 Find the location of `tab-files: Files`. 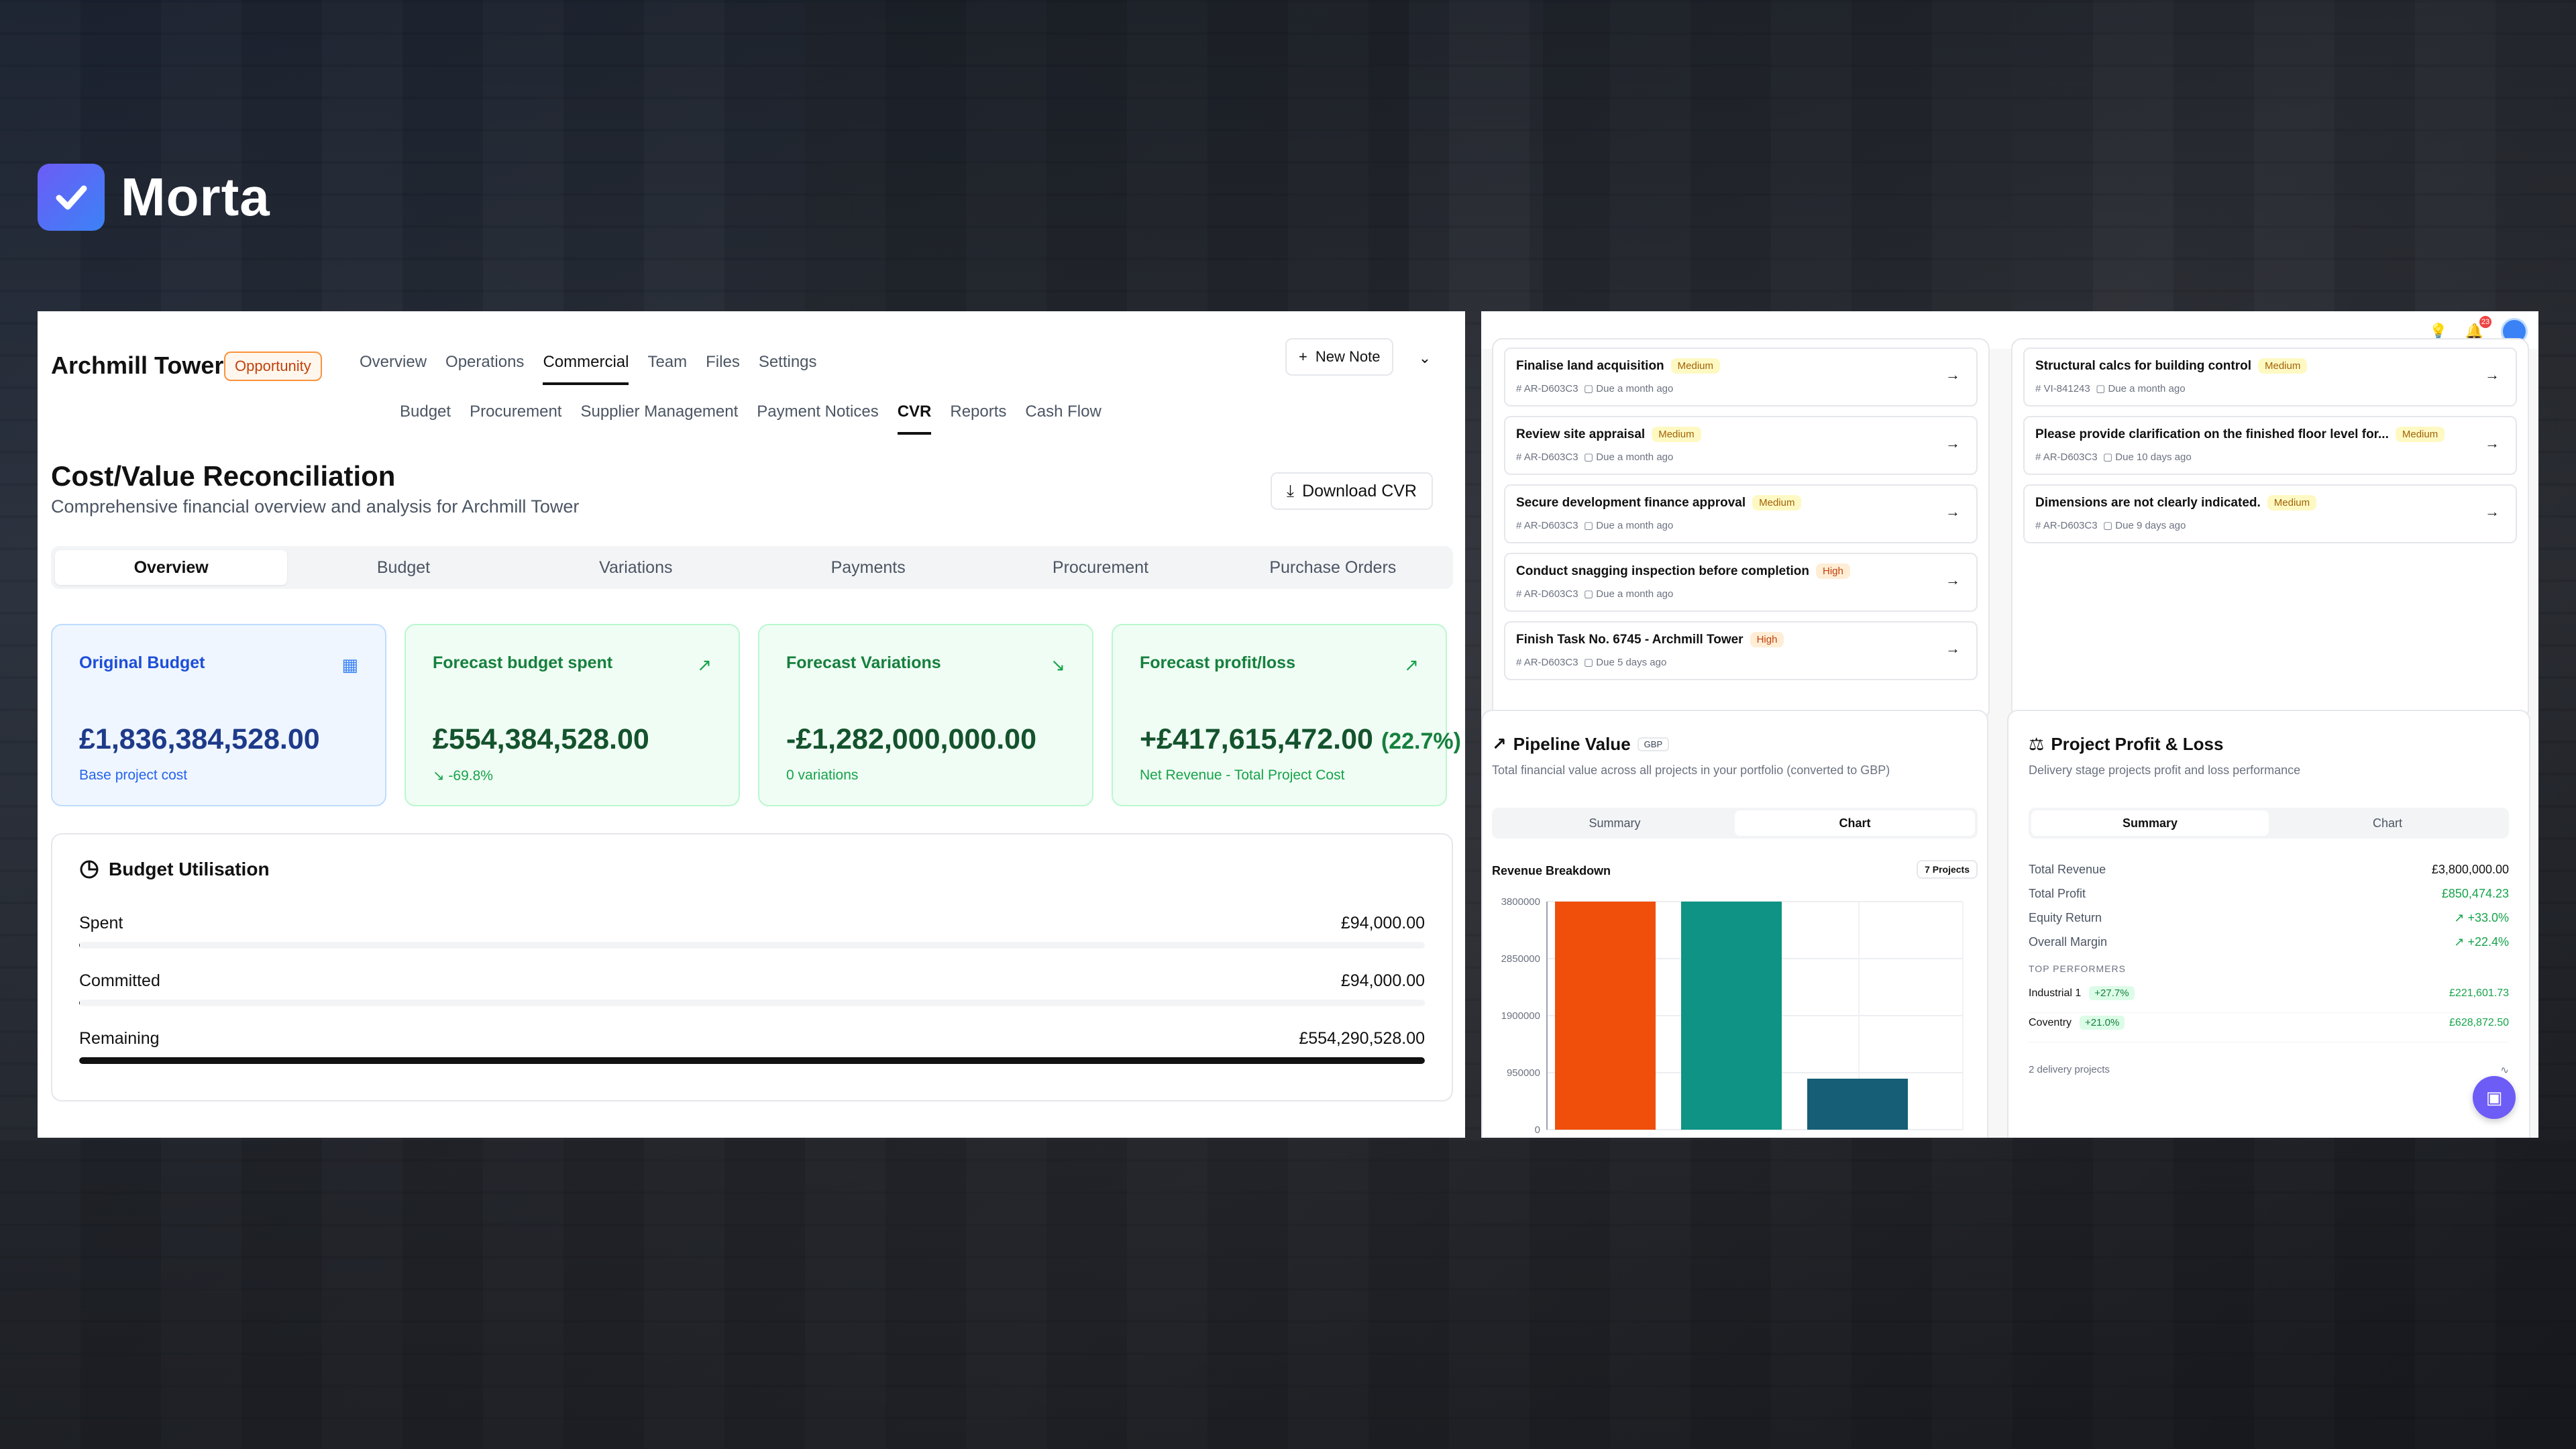

tab-files: Files is located at coordinates (723, 369).